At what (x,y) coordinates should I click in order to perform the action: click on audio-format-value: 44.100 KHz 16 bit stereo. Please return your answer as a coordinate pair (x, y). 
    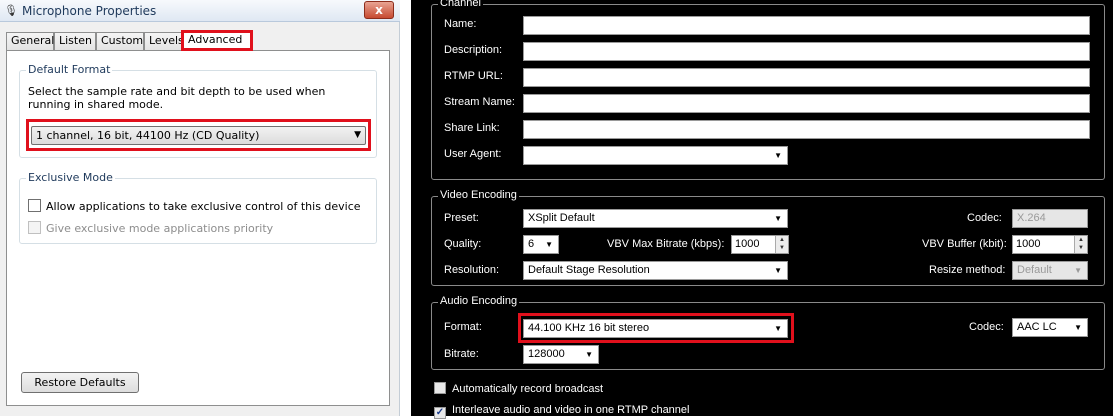
    Looking at the image, I should click on (589, 328).